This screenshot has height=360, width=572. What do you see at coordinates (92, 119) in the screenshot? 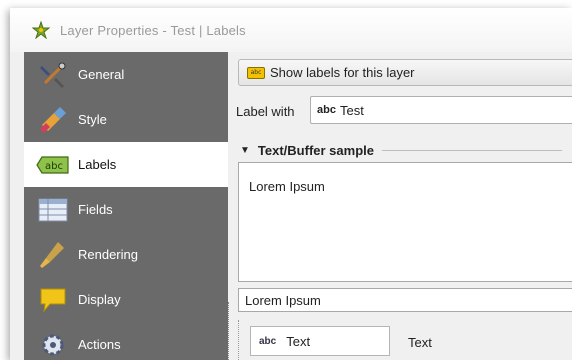
I see `sidebar-item-label: Style` at bounding box center [92, 119].